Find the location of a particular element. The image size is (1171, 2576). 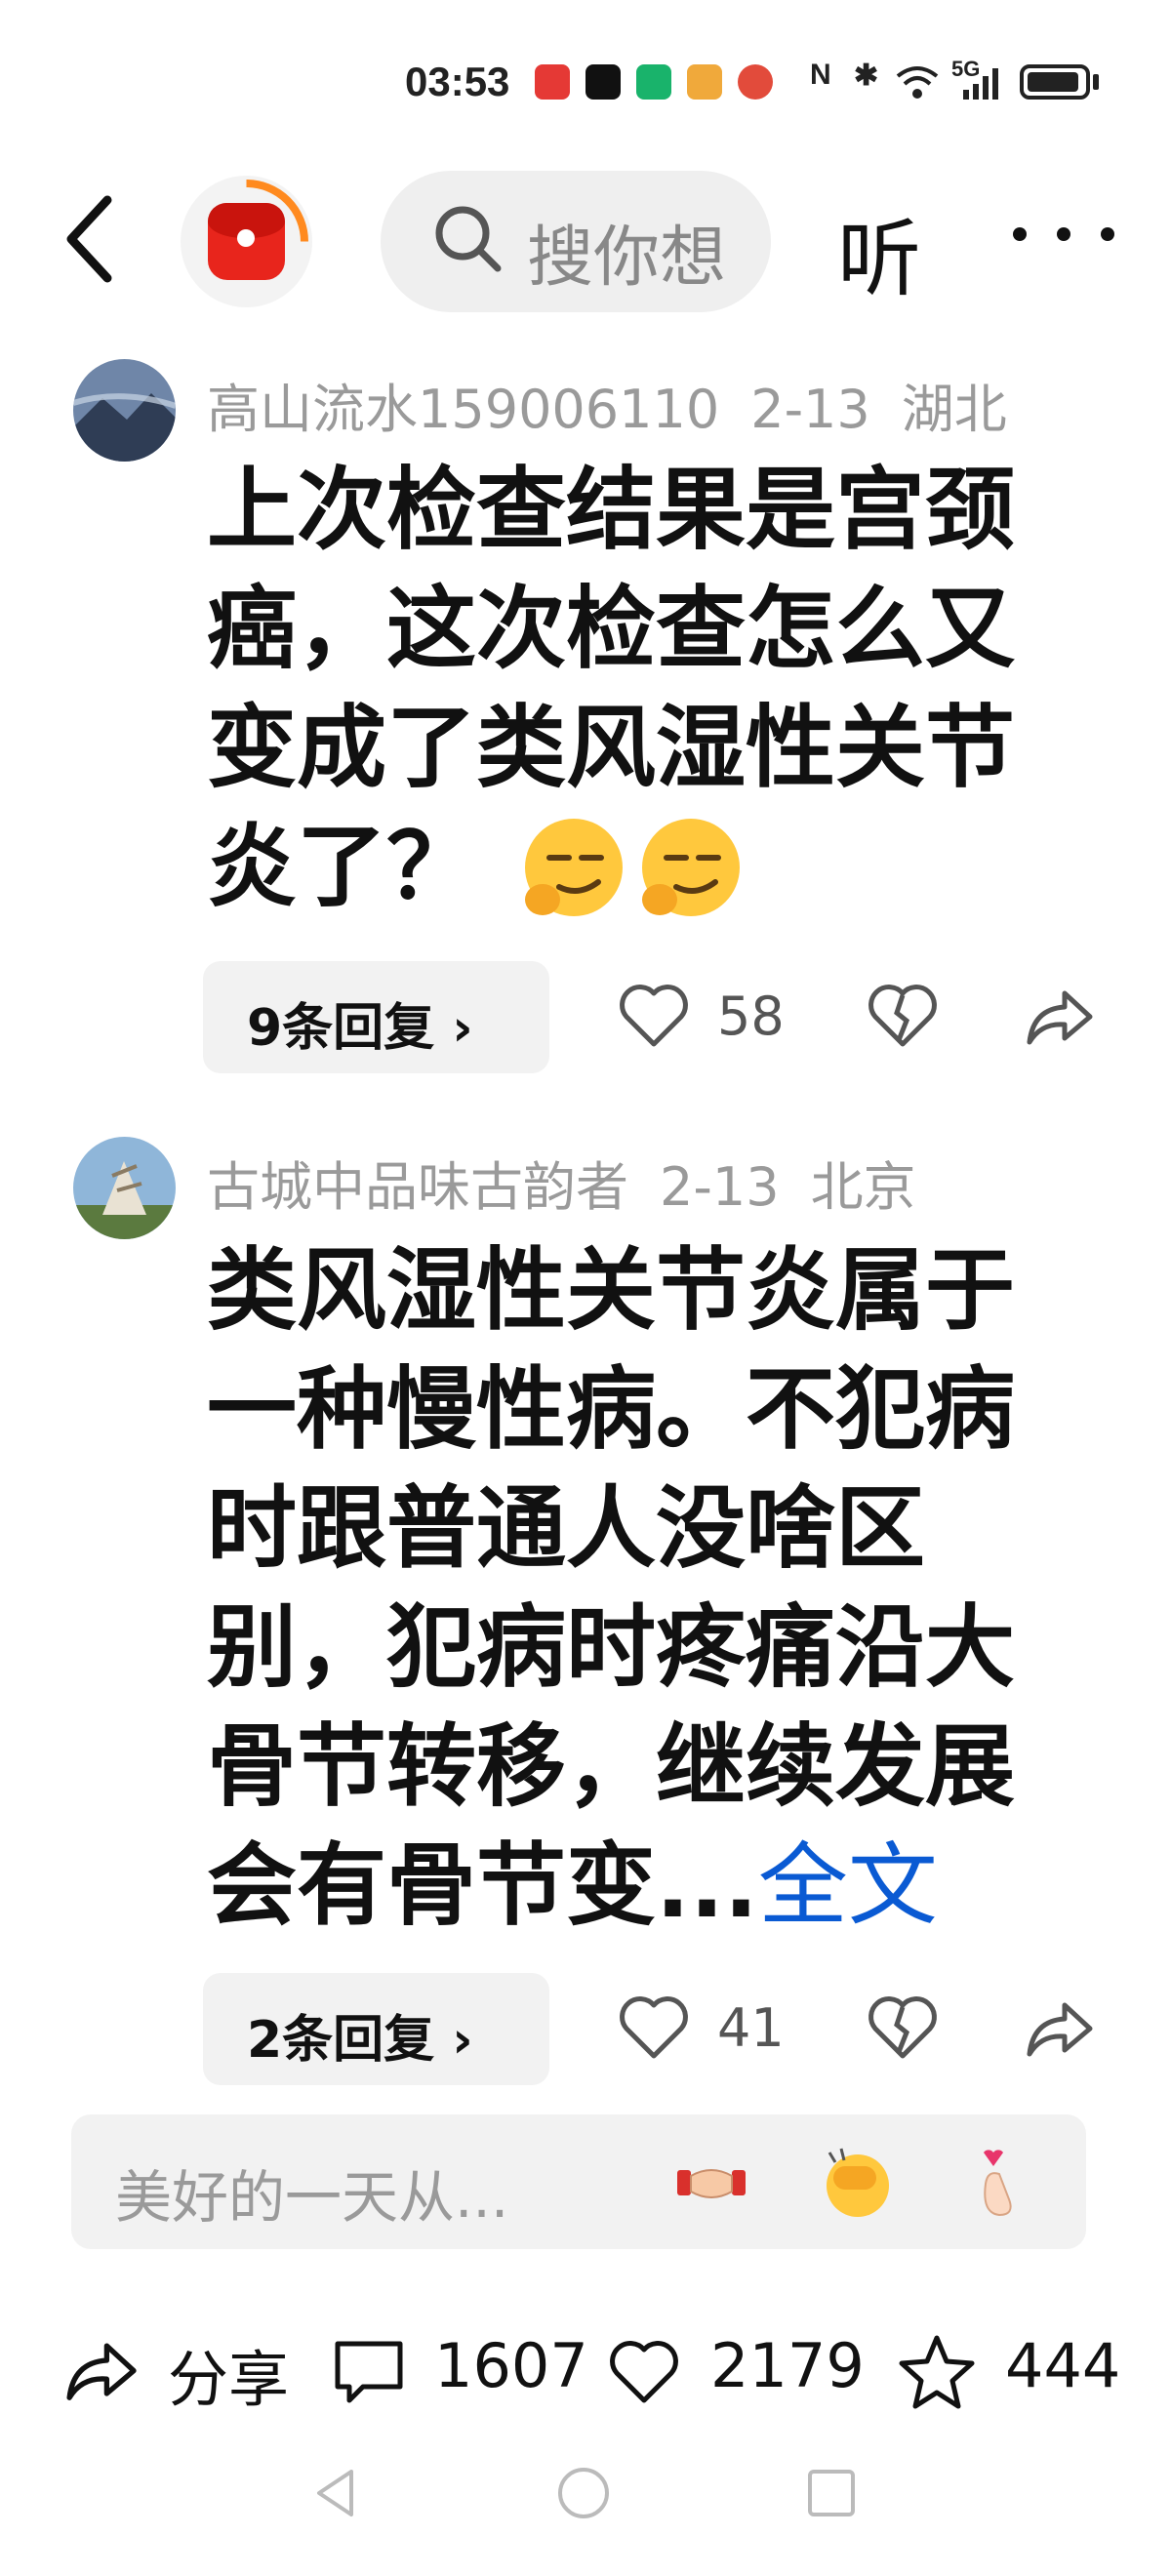

nav-recents-icon is located at coordinates (831, 2493).